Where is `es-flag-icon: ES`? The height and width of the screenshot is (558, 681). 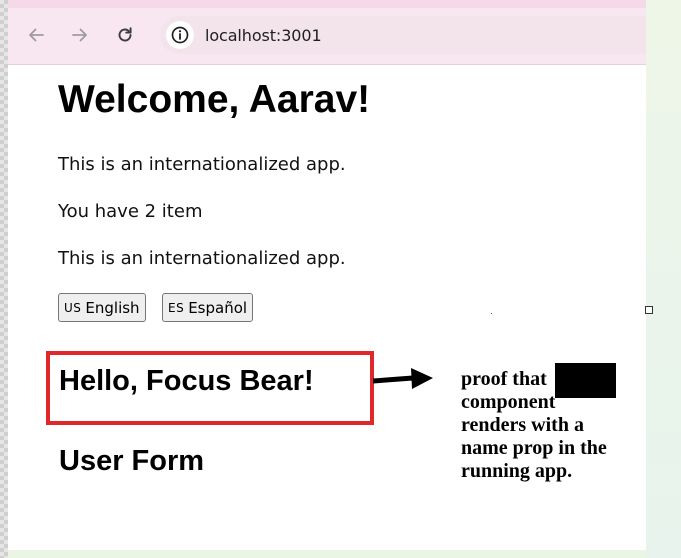 es-flag-icon: ES is located at coordinates (176, 307).